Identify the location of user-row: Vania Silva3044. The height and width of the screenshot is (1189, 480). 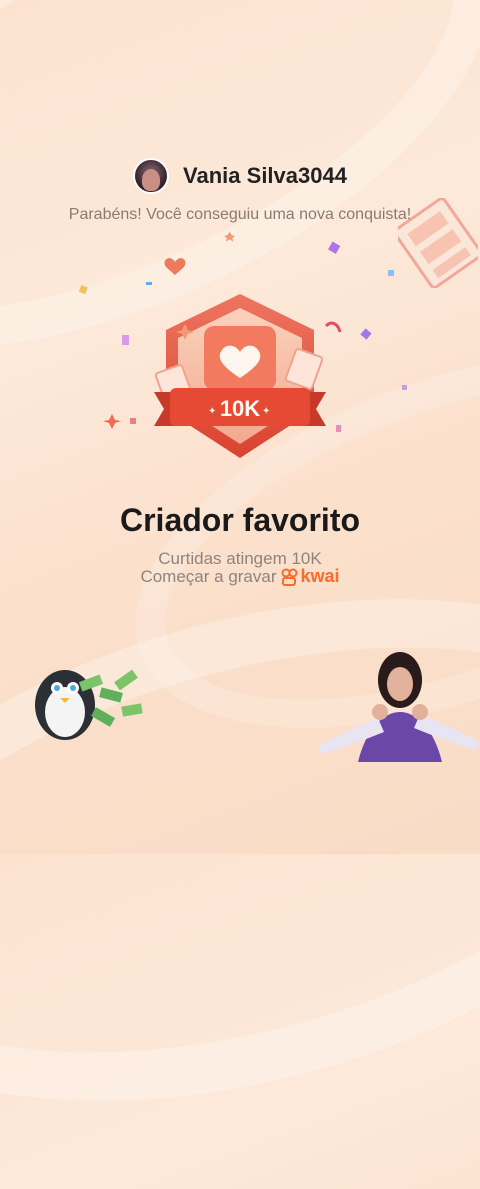
(240, 176).